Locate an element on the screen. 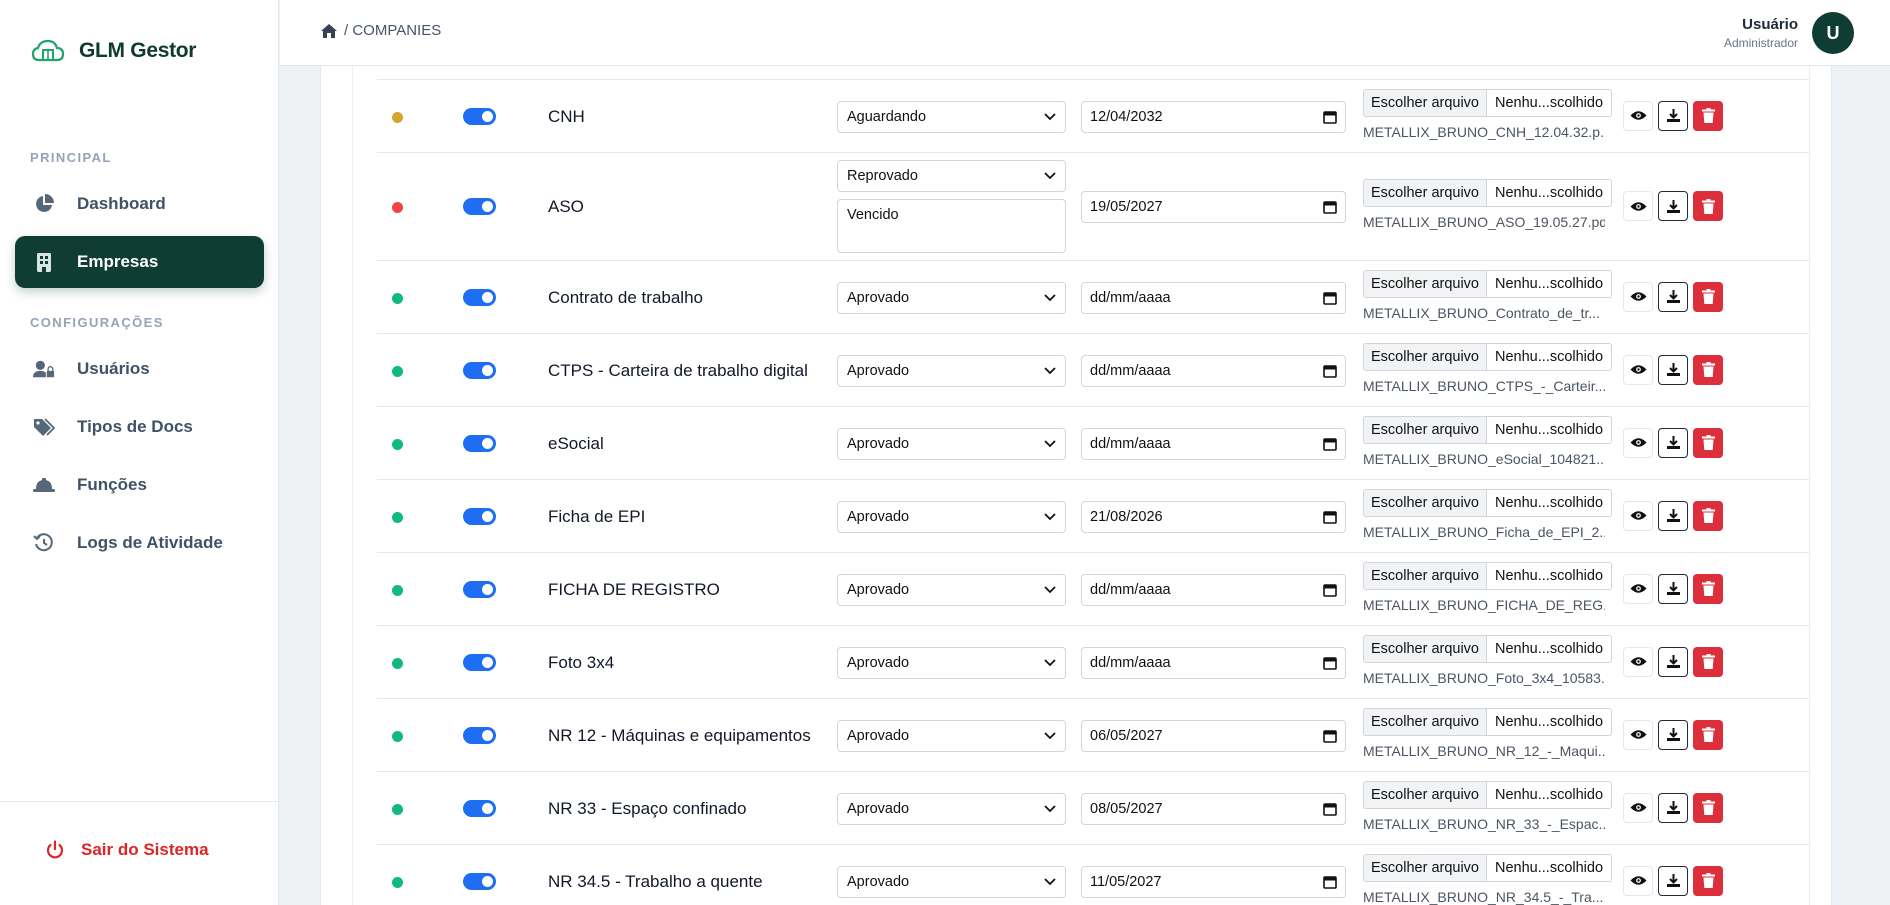 Image resolution: width=1890 pixels, height=905 pixels. rejection-reason-textarea: Vencido is located at coordinates (951, 226).